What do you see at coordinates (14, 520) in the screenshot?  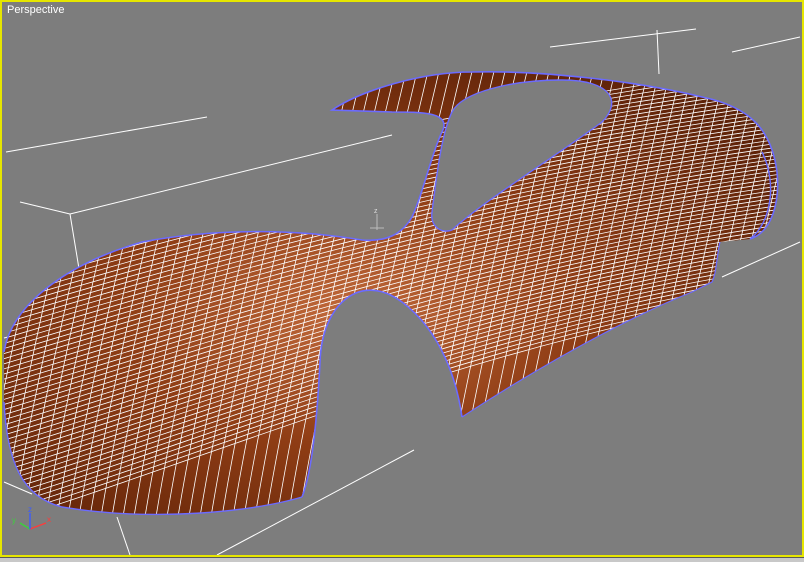 I see `y-axis-label: y` at bounding box center [14, 520].